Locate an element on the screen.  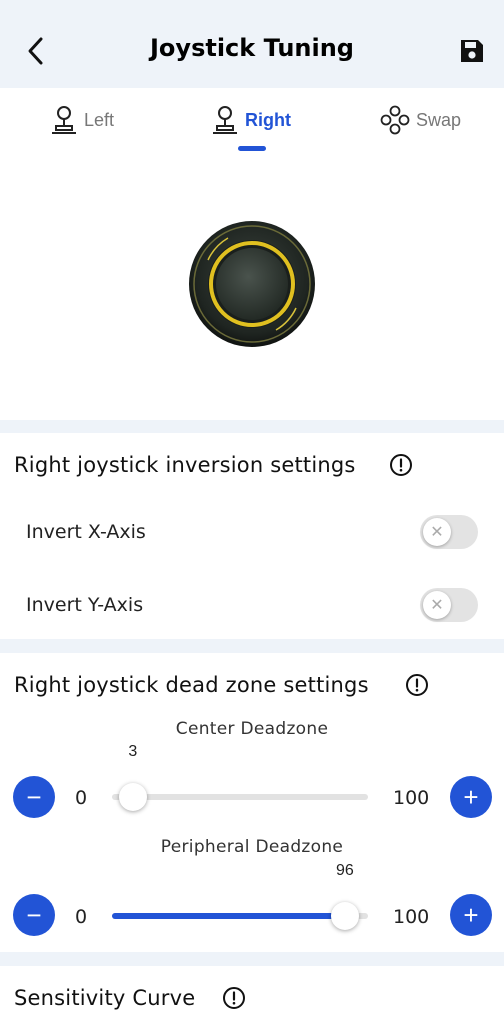
peripheral-deadzone-decrease-button: − is located at coordinates (34, 915).